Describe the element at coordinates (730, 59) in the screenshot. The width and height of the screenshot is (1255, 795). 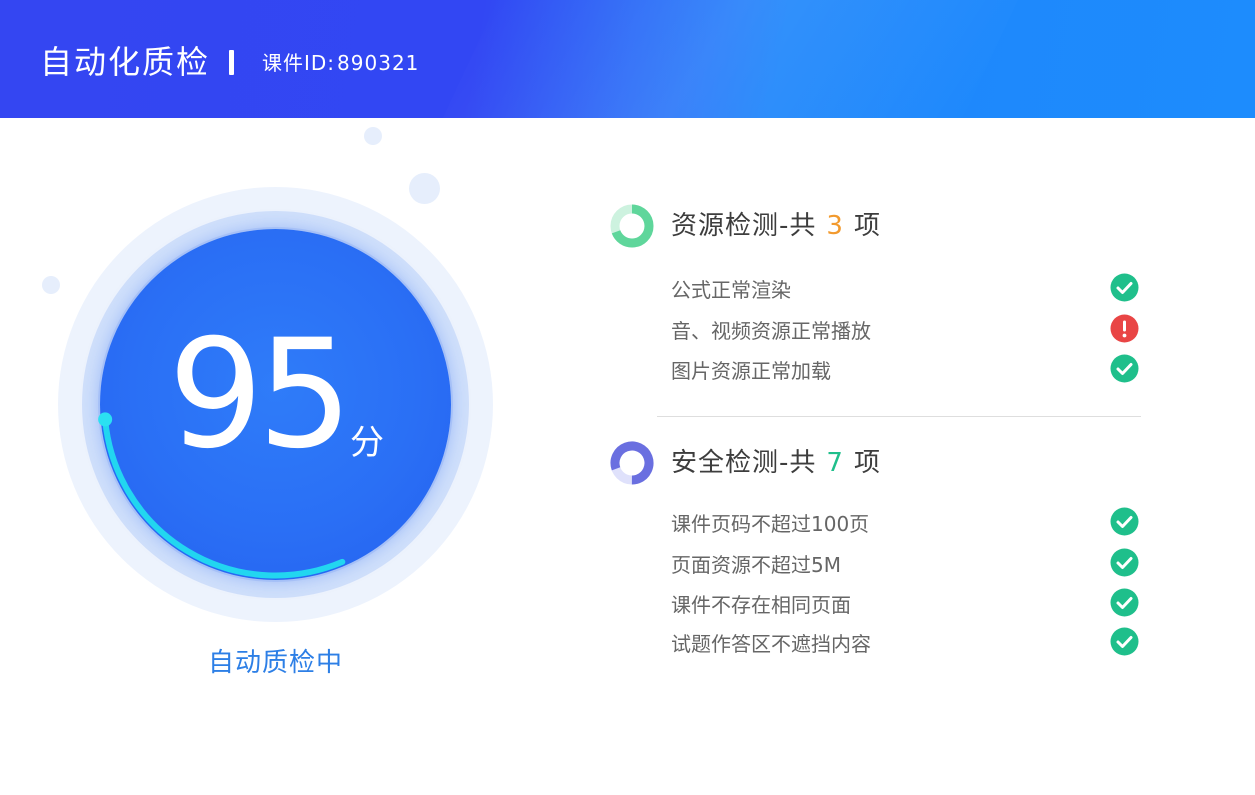
I see `header-sheen` at that location.